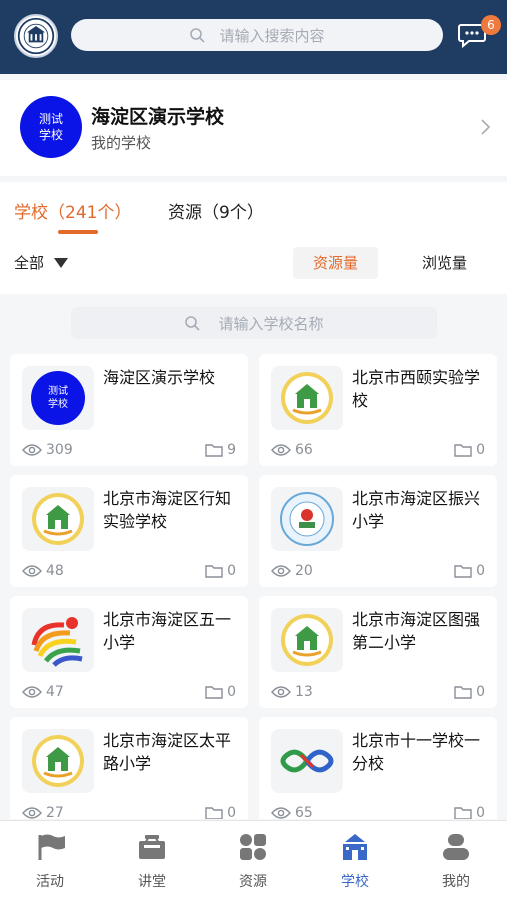 This screenshot has height=900, width=507. I want to click on my-school-subtitle: 我的学校, so click(121, 143).